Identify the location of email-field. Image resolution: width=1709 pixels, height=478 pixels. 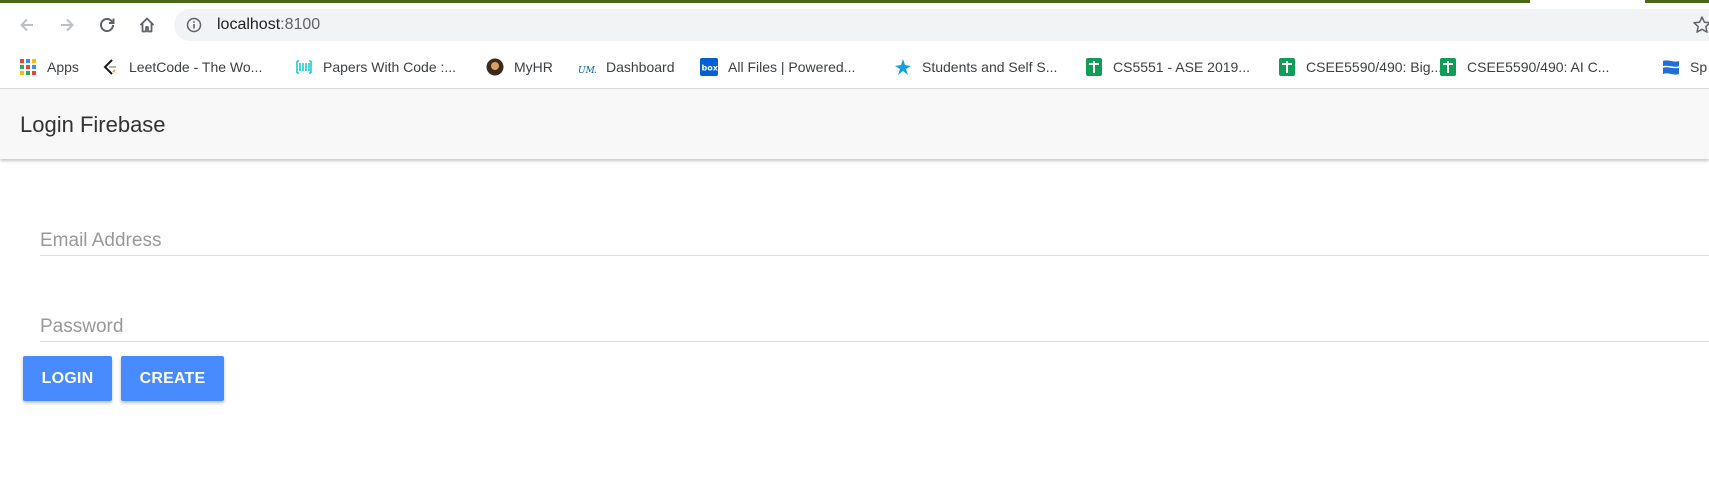
(874, 241).